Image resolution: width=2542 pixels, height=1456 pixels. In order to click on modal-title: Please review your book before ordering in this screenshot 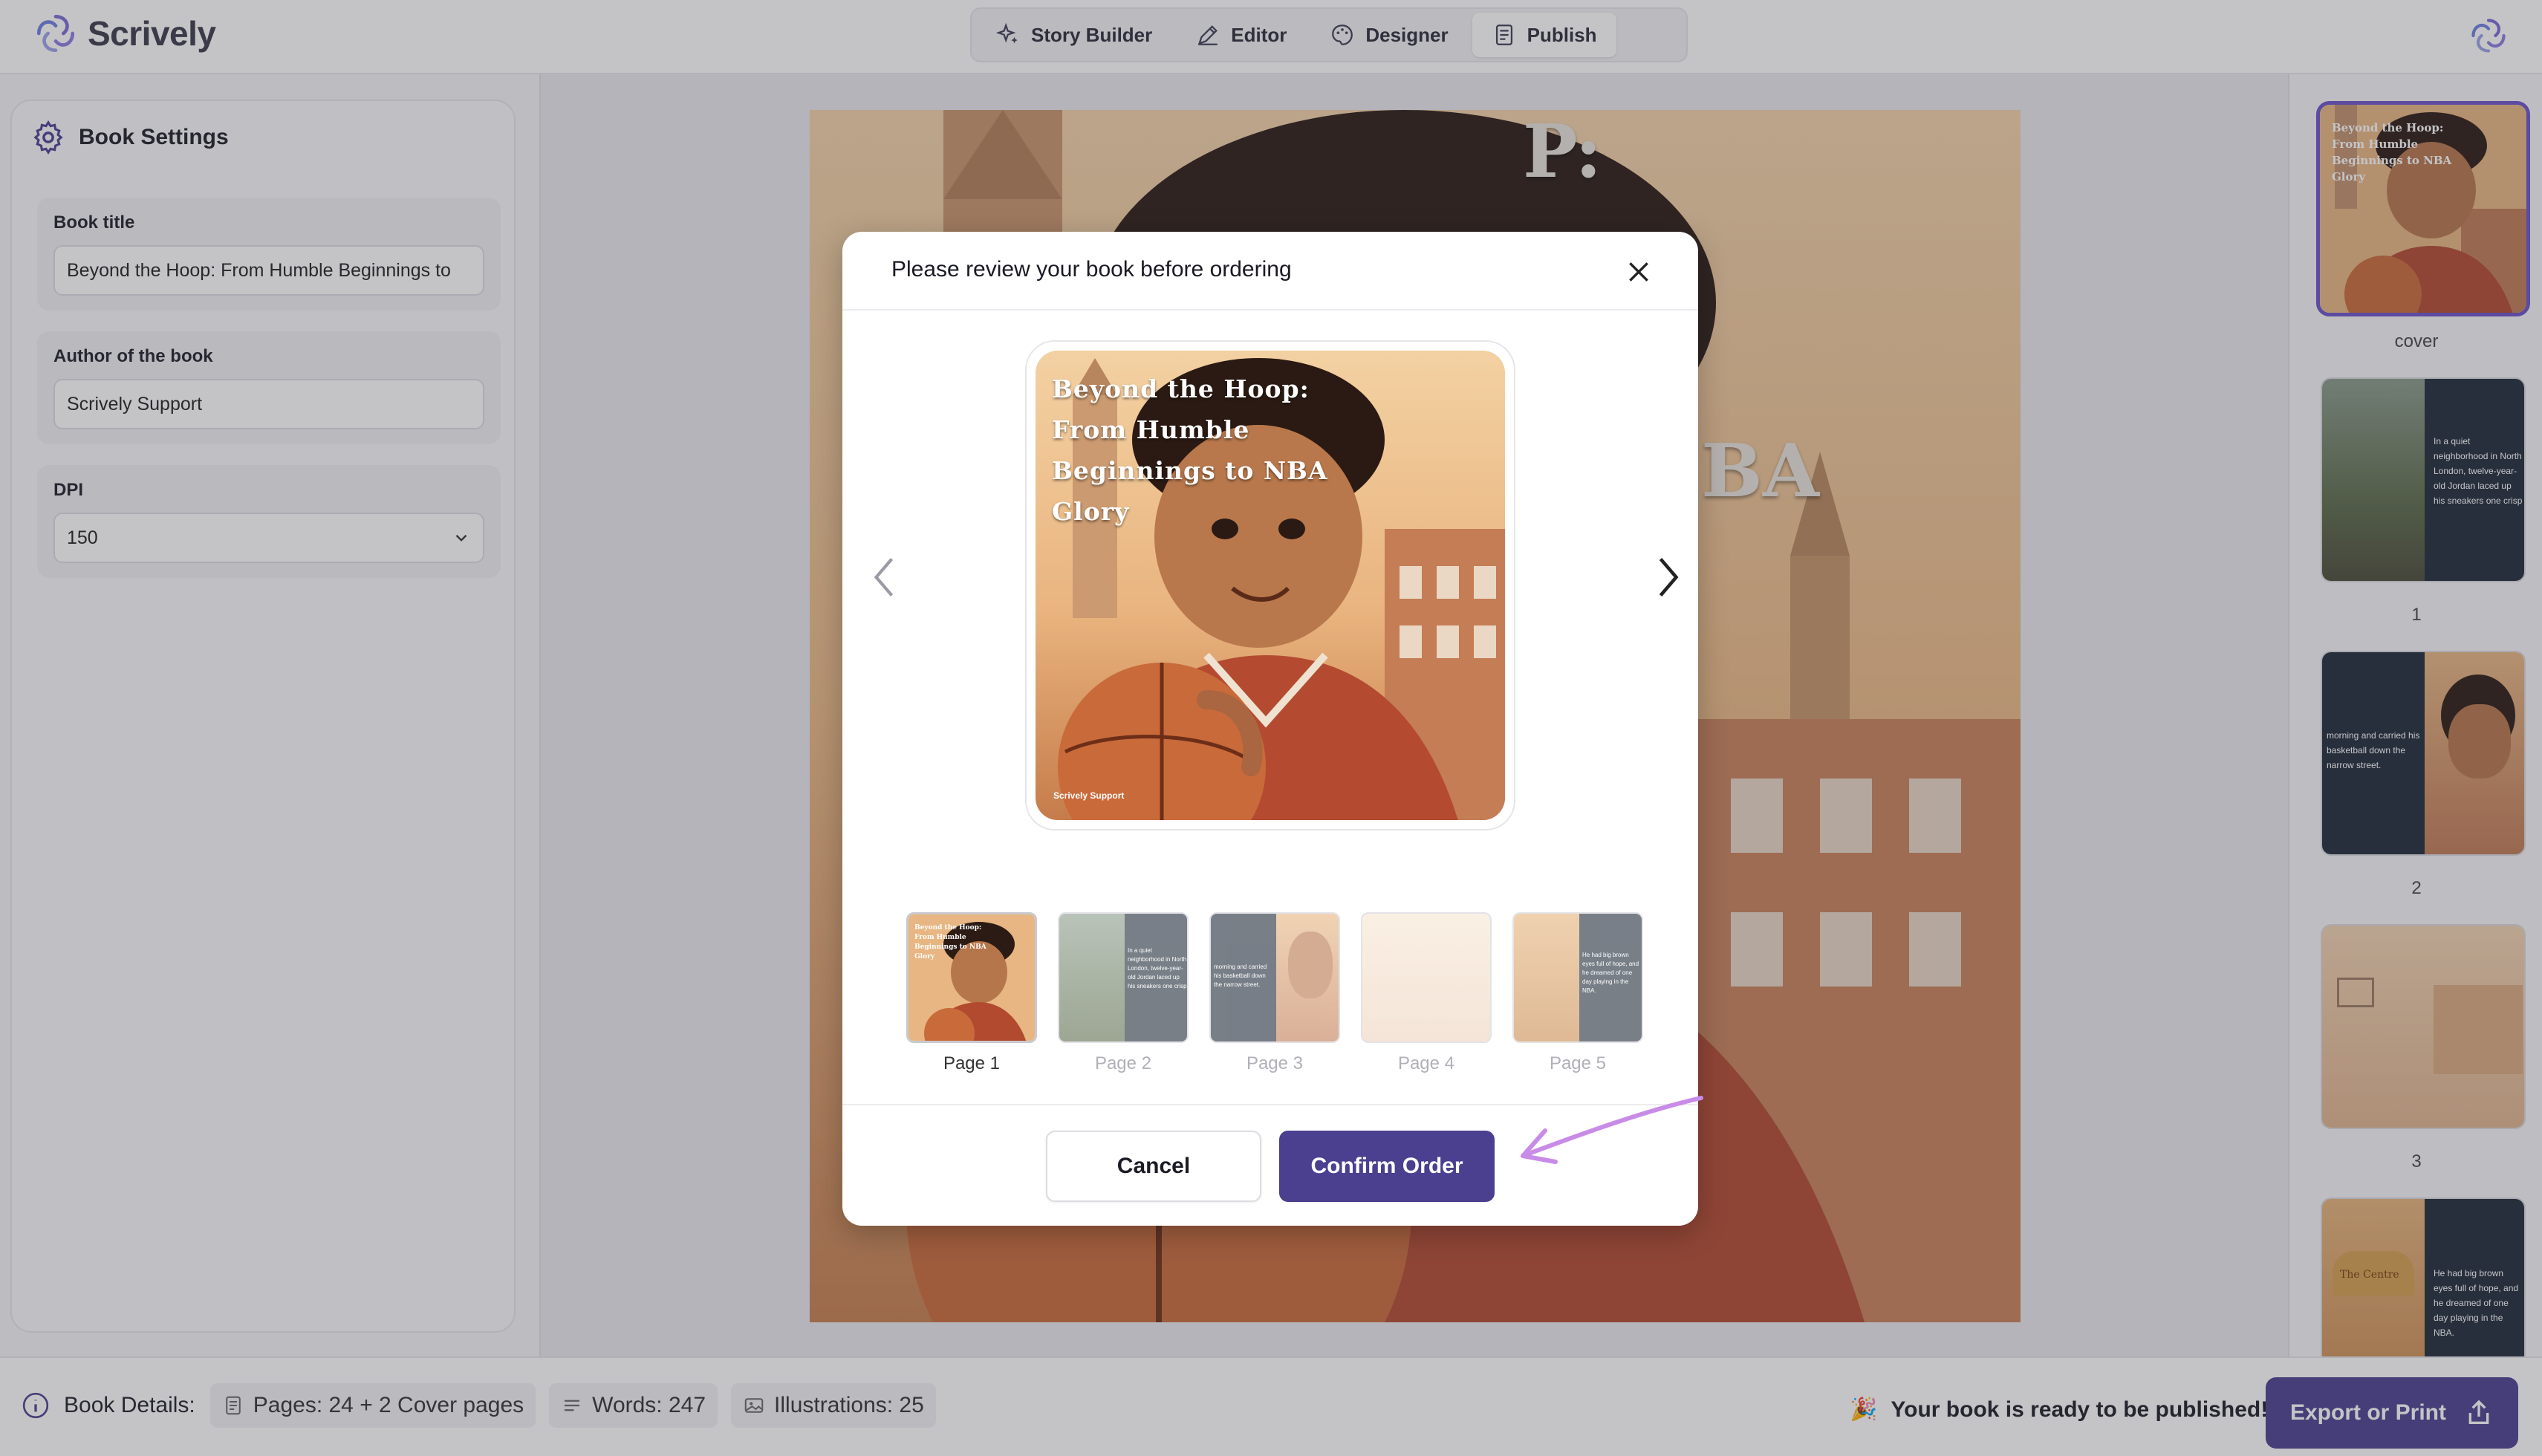, I will do `click(1091, 269)`.